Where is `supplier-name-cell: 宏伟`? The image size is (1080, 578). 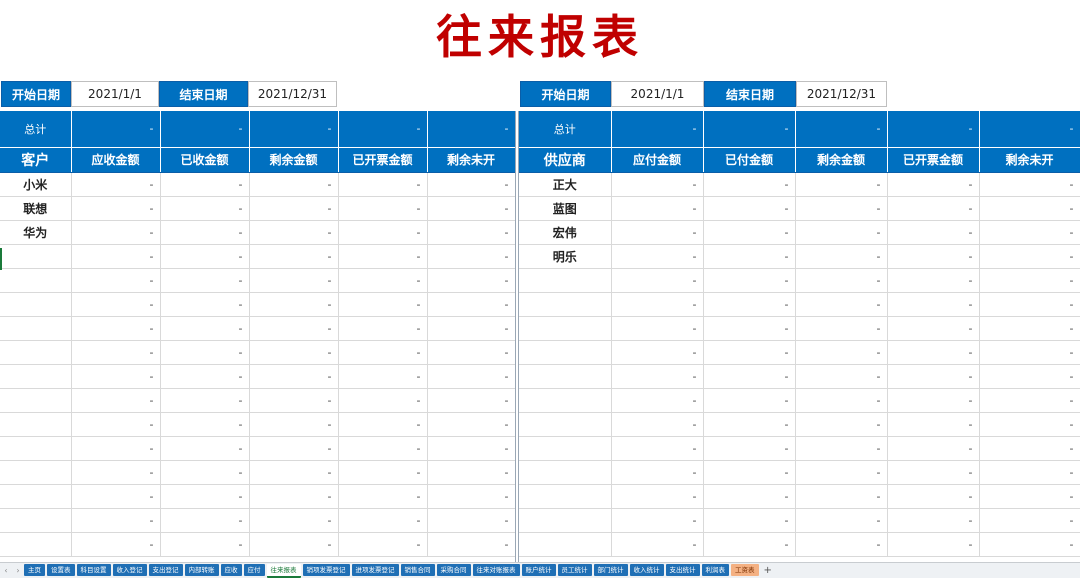
supplier-name-cell: 宏伟 is located at coordinates (565, 232).